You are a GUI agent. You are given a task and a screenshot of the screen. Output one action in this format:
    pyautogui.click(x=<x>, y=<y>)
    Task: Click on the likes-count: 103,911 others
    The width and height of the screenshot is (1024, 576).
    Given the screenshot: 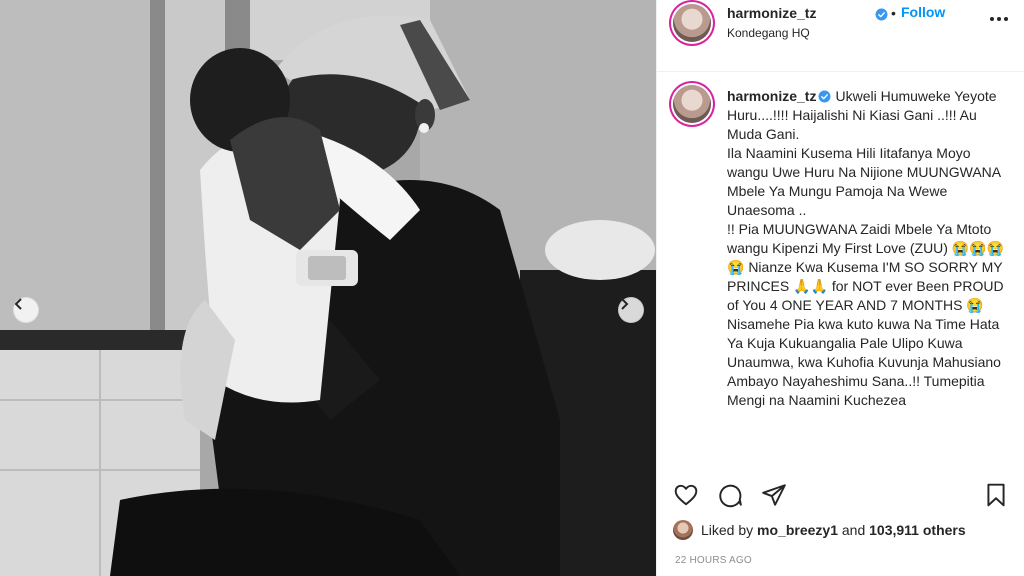 What is the action you would take?
    pyautogui.click(x=917, y=530)
    